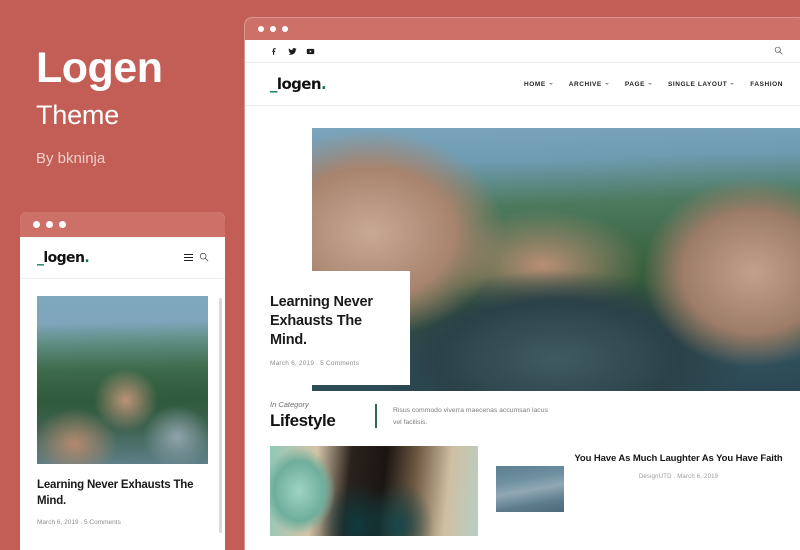 This screenshot has height=550, width=800. What do you see at coordinates (79, 522) in the screenshot?
I see `mobile-post-meta: March 6, 2019 . 5 Comments` at bounding box center [79, 522].